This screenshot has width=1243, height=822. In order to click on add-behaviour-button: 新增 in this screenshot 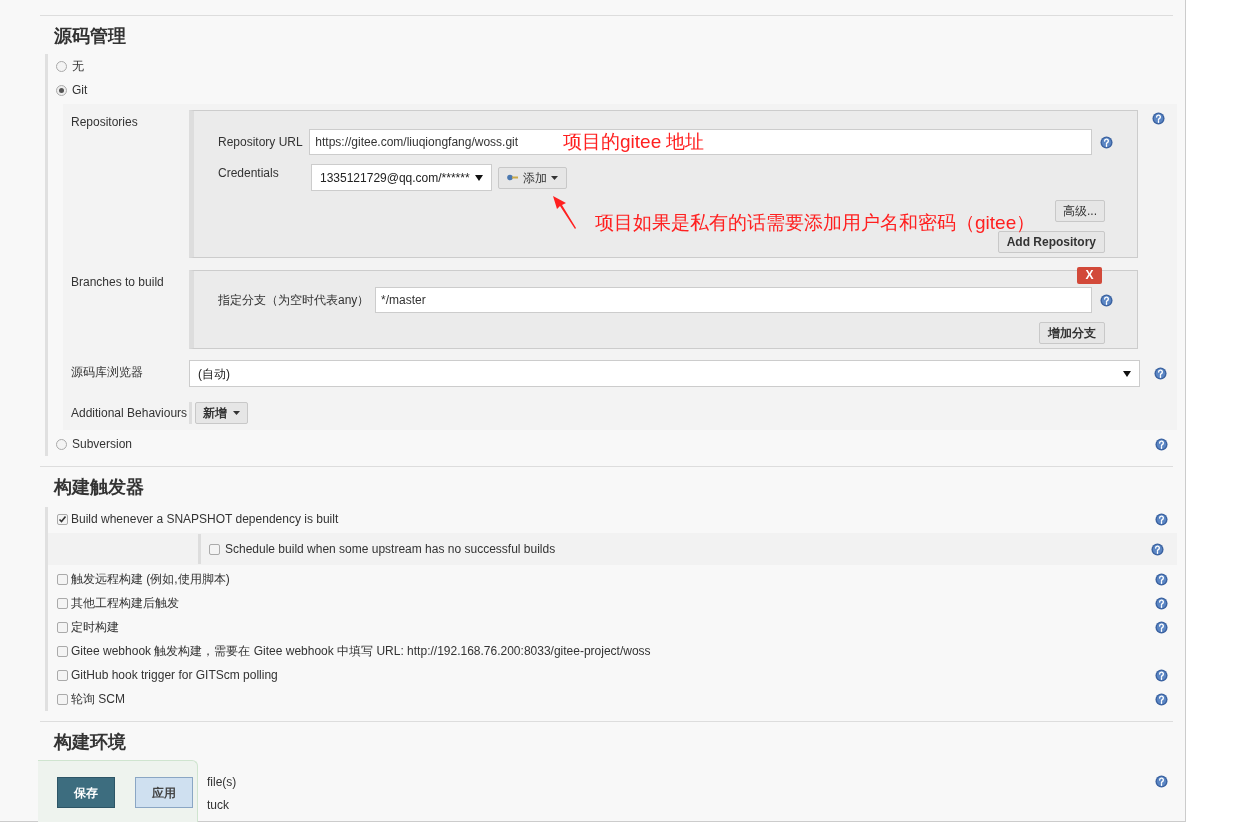, I will do `click(221, 413)`.